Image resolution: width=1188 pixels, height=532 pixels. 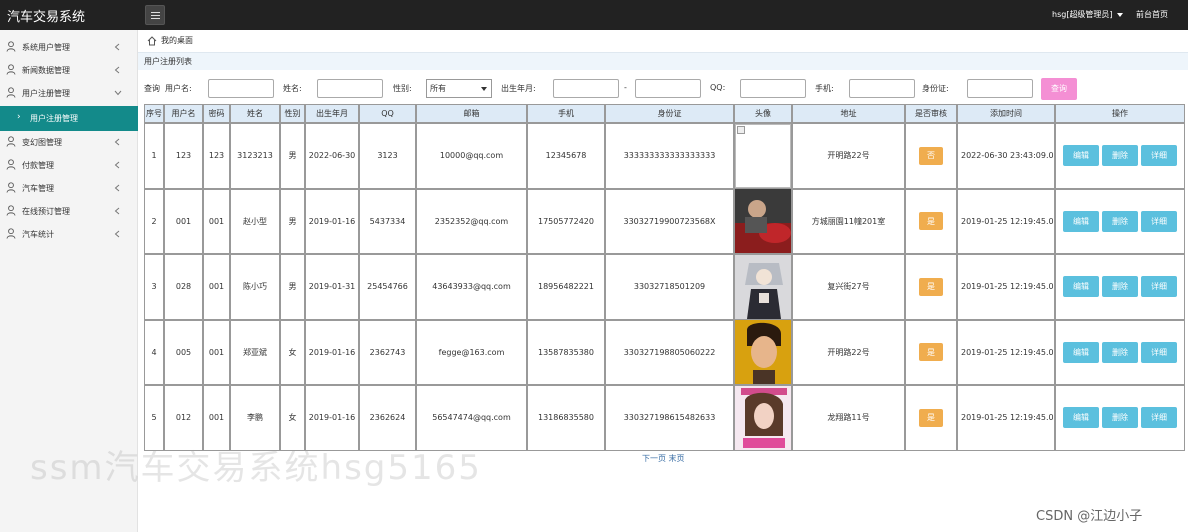 What do you see at coordinates (931, 155) in the screenshot?
I see `audit-badge: 否` at bounding box center [931, 155].